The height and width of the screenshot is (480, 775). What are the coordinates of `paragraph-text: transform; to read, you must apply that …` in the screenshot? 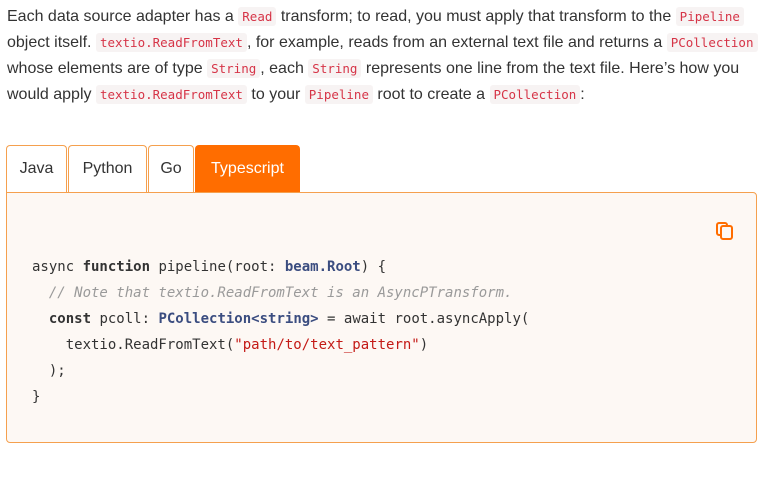 It's located at (476, 16).